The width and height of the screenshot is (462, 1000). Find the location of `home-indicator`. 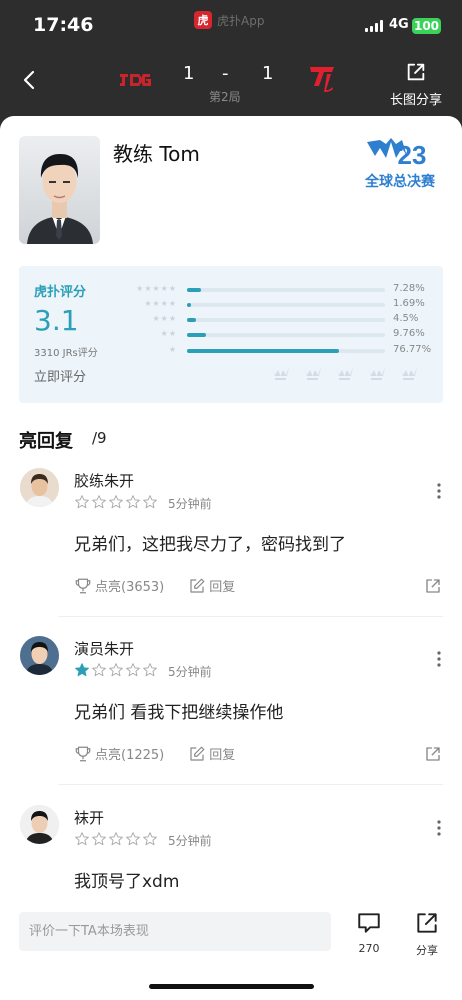

home-indicator is located at coordinates (231, 986).